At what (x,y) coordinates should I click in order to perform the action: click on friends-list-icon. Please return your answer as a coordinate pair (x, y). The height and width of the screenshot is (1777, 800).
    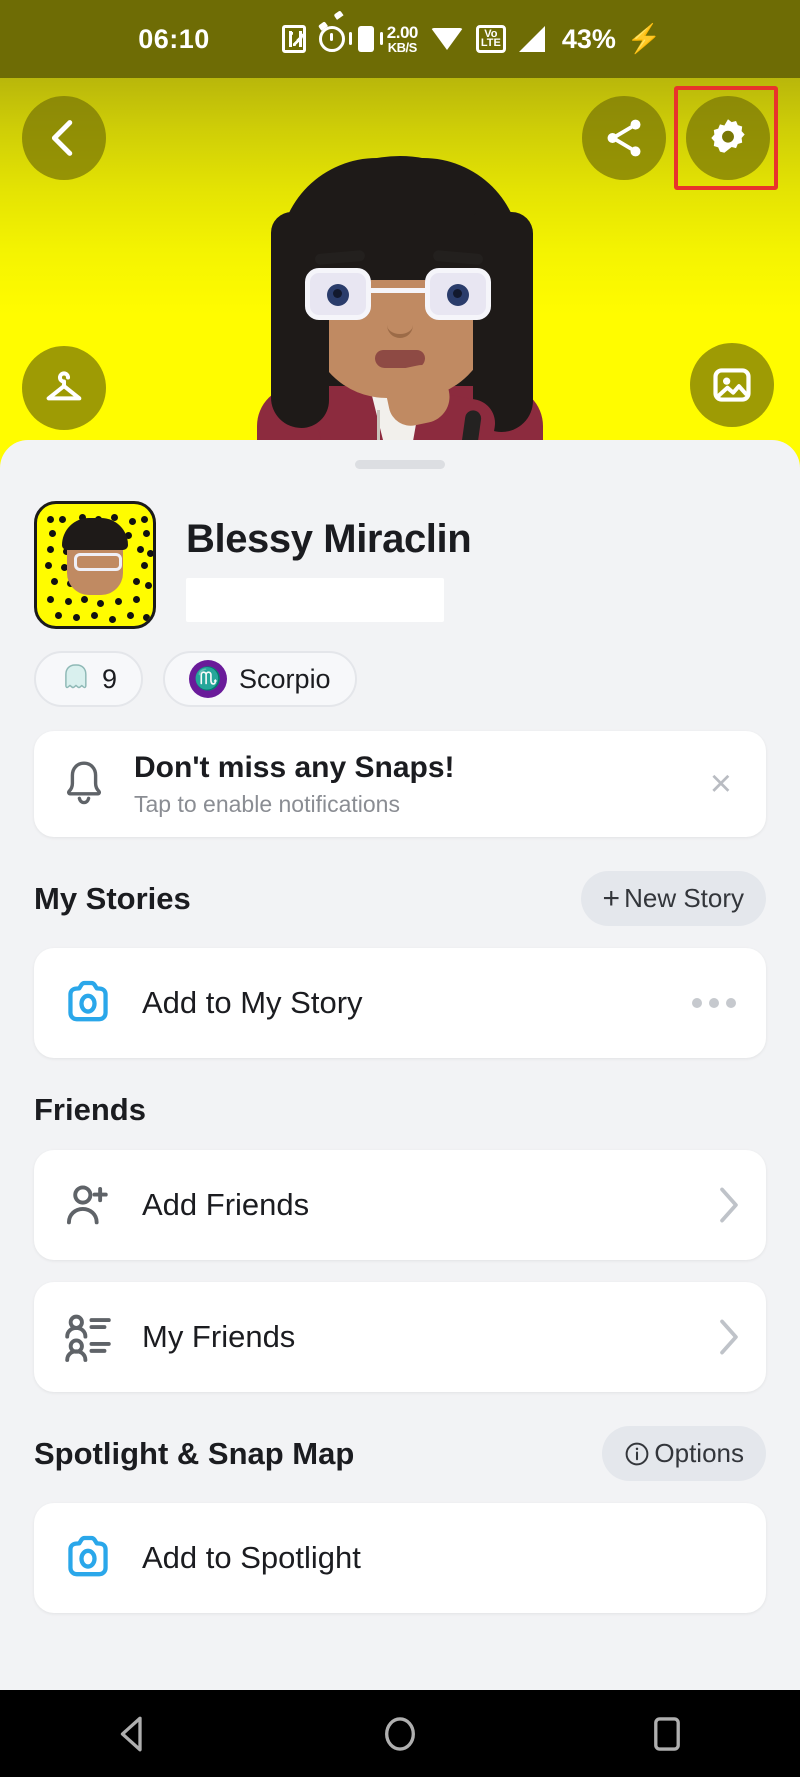
    Looking at the image, I should click on (88, 1337).